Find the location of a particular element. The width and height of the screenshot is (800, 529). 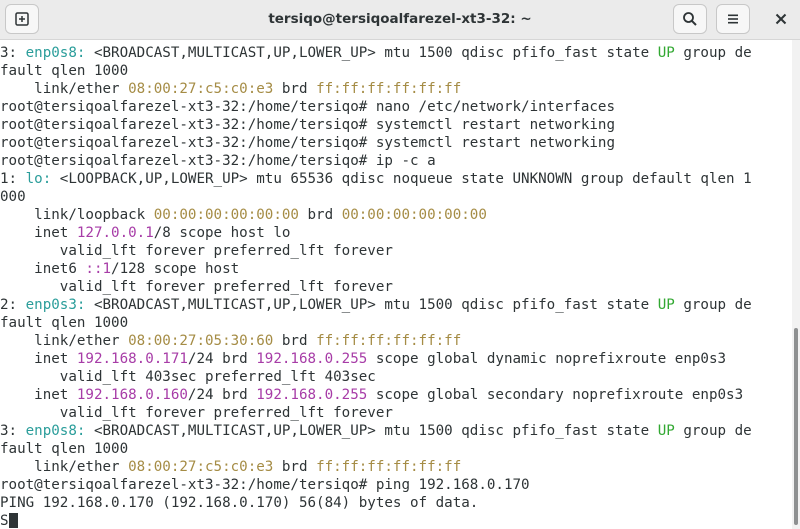

terminal-text: /128 scope host is located at coordinates (175, 269).